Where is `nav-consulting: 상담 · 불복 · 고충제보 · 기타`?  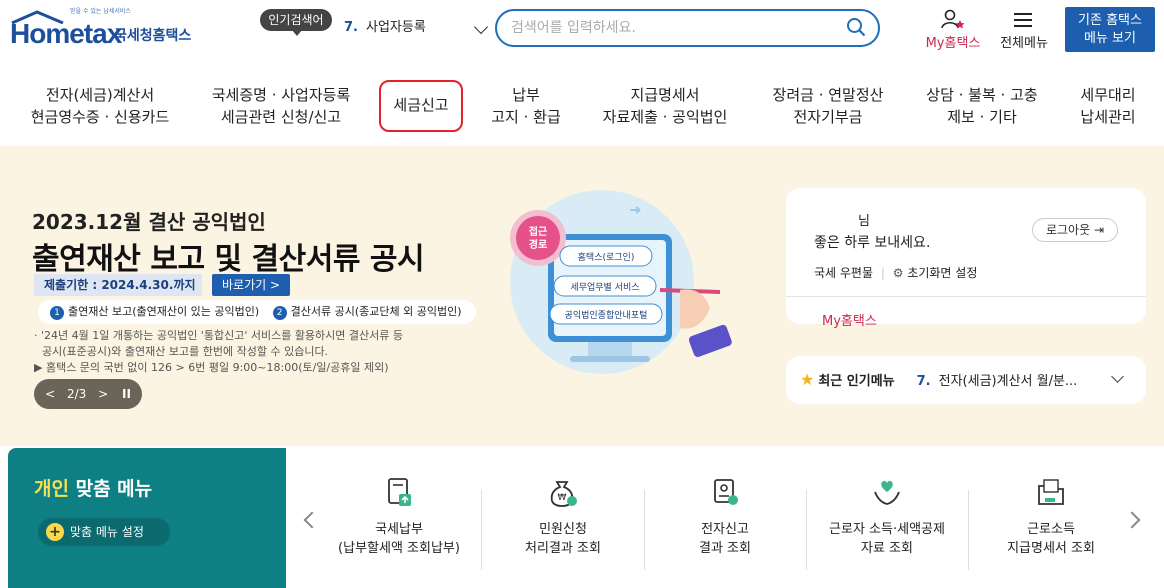 nav-consulting: 상담 · 불복 · 고충제보 · 기타 is located at coordinates (982, 106).